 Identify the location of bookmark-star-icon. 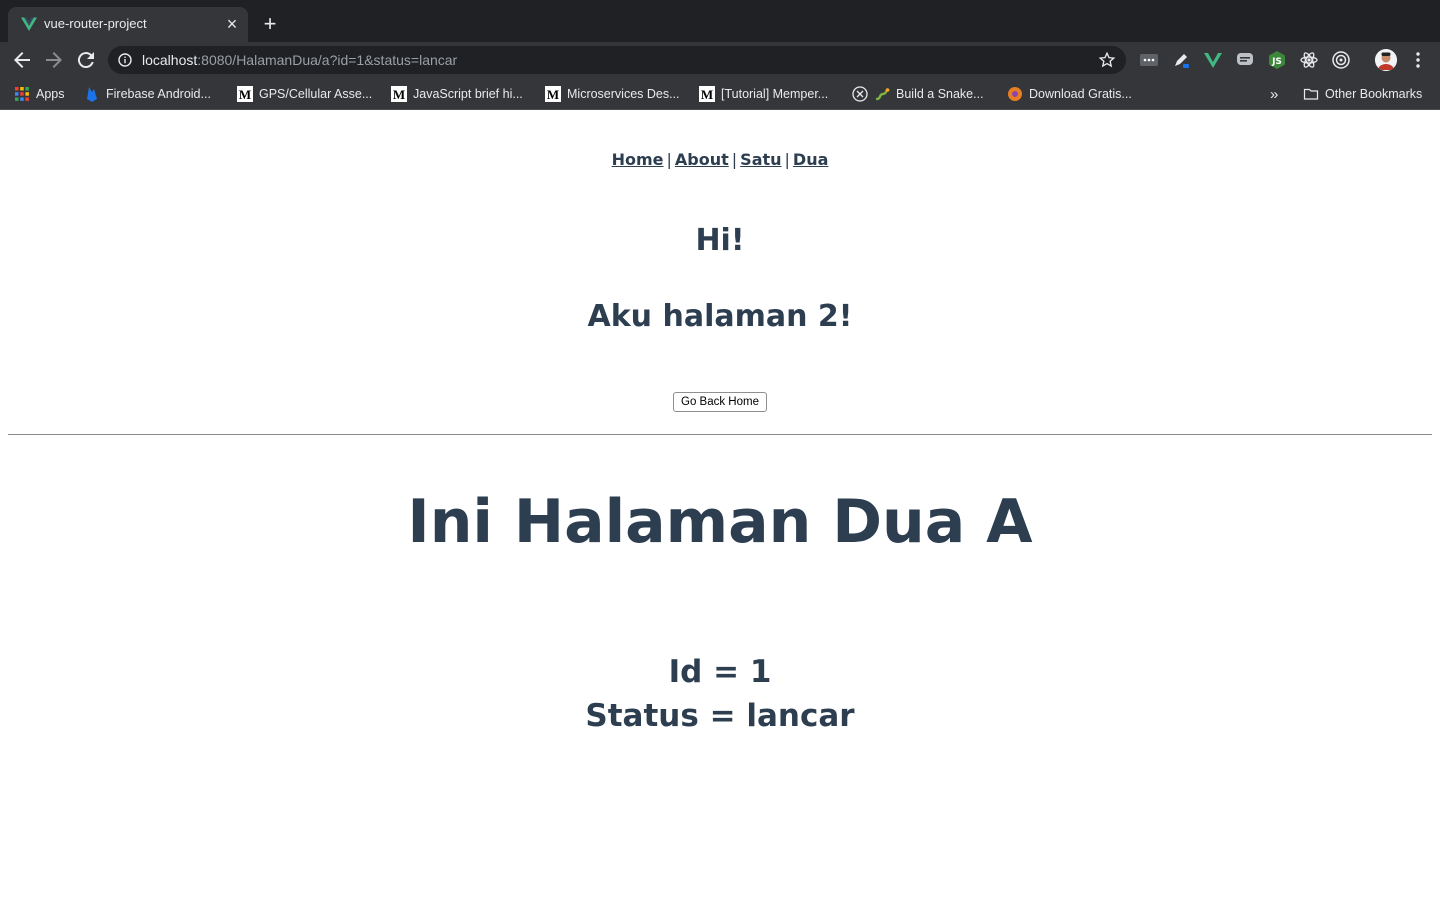
(1107, 60).